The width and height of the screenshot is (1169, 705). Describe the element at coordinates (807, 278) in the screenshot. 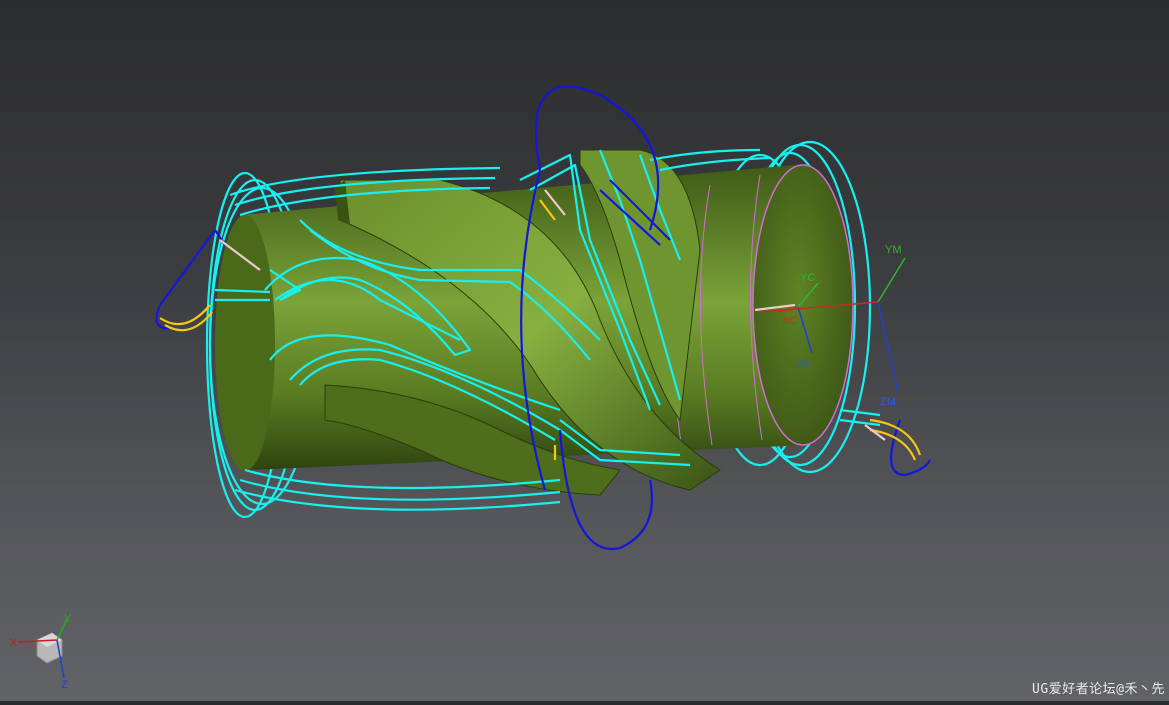

I see `work-csys-y-label: YC` at that location.